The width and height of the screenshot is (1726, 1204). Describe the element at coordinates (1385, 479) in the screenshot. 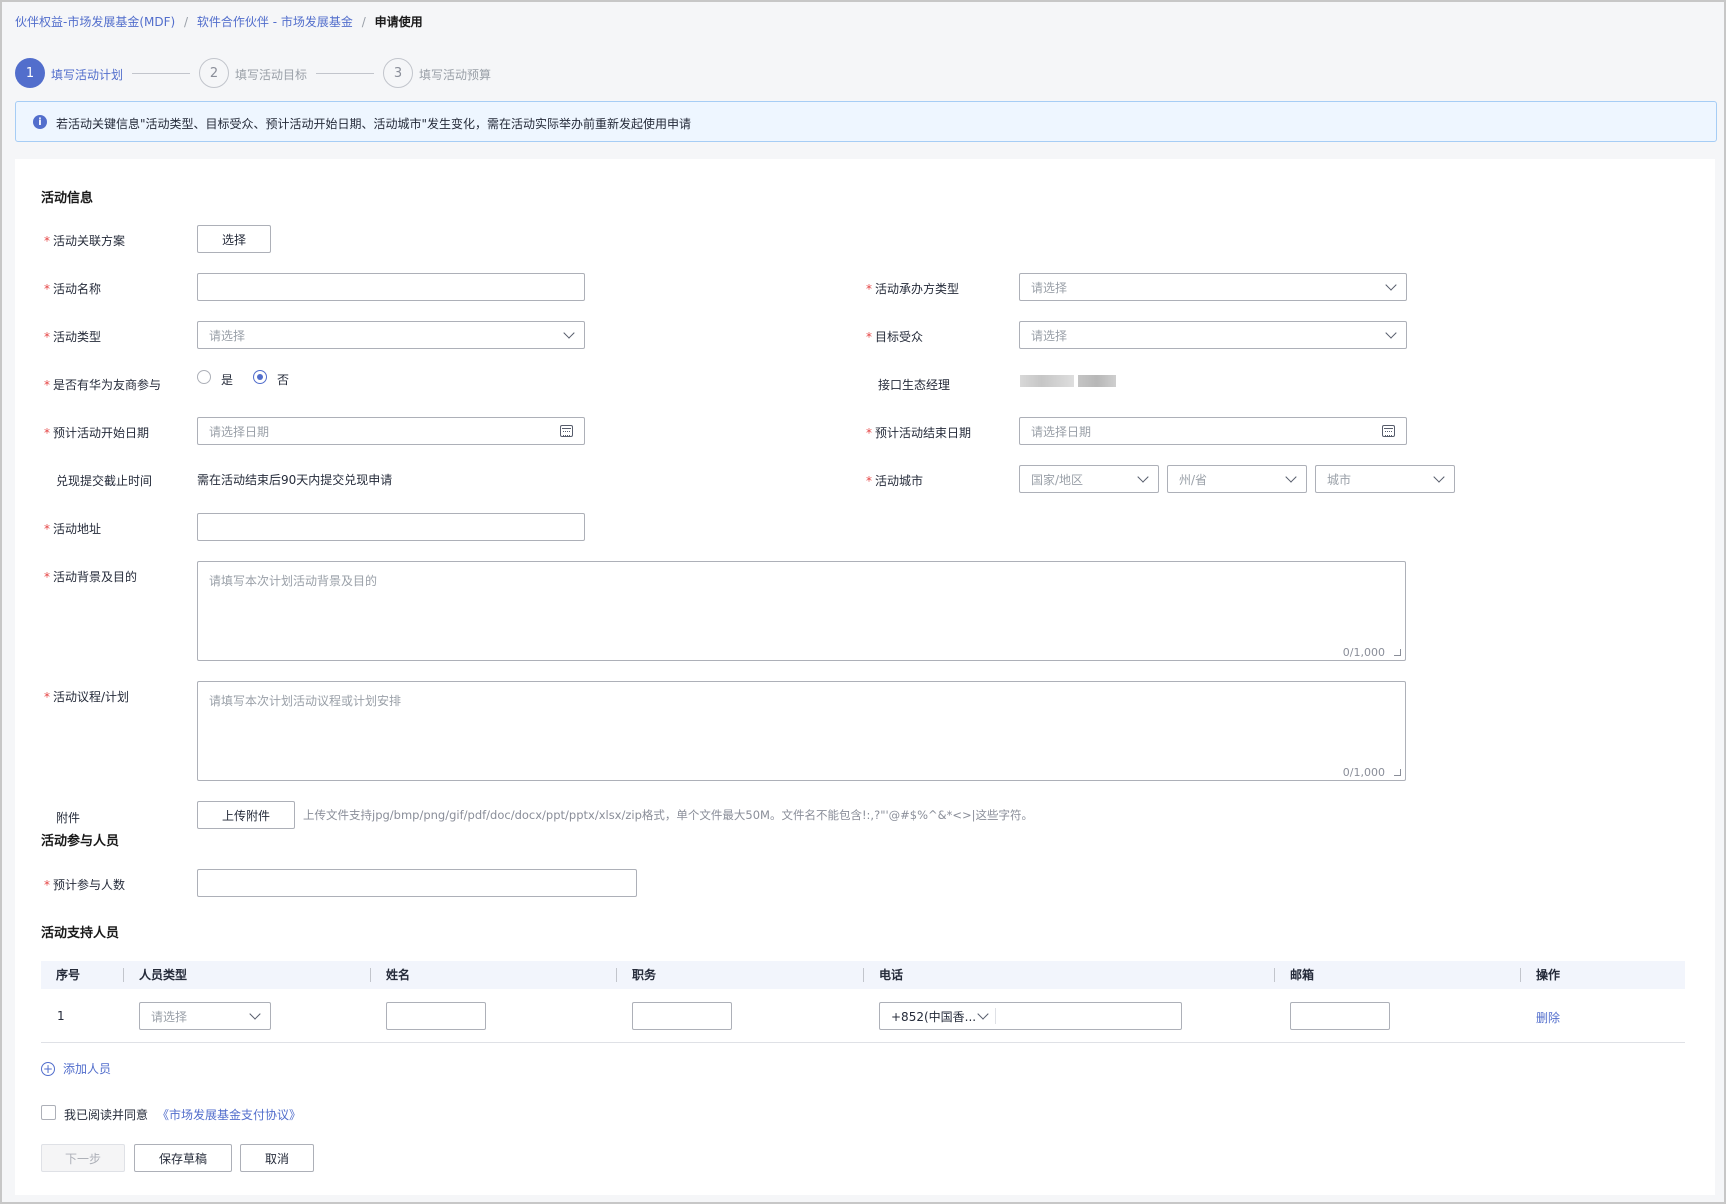

I see `city-select: 城市` at that location.